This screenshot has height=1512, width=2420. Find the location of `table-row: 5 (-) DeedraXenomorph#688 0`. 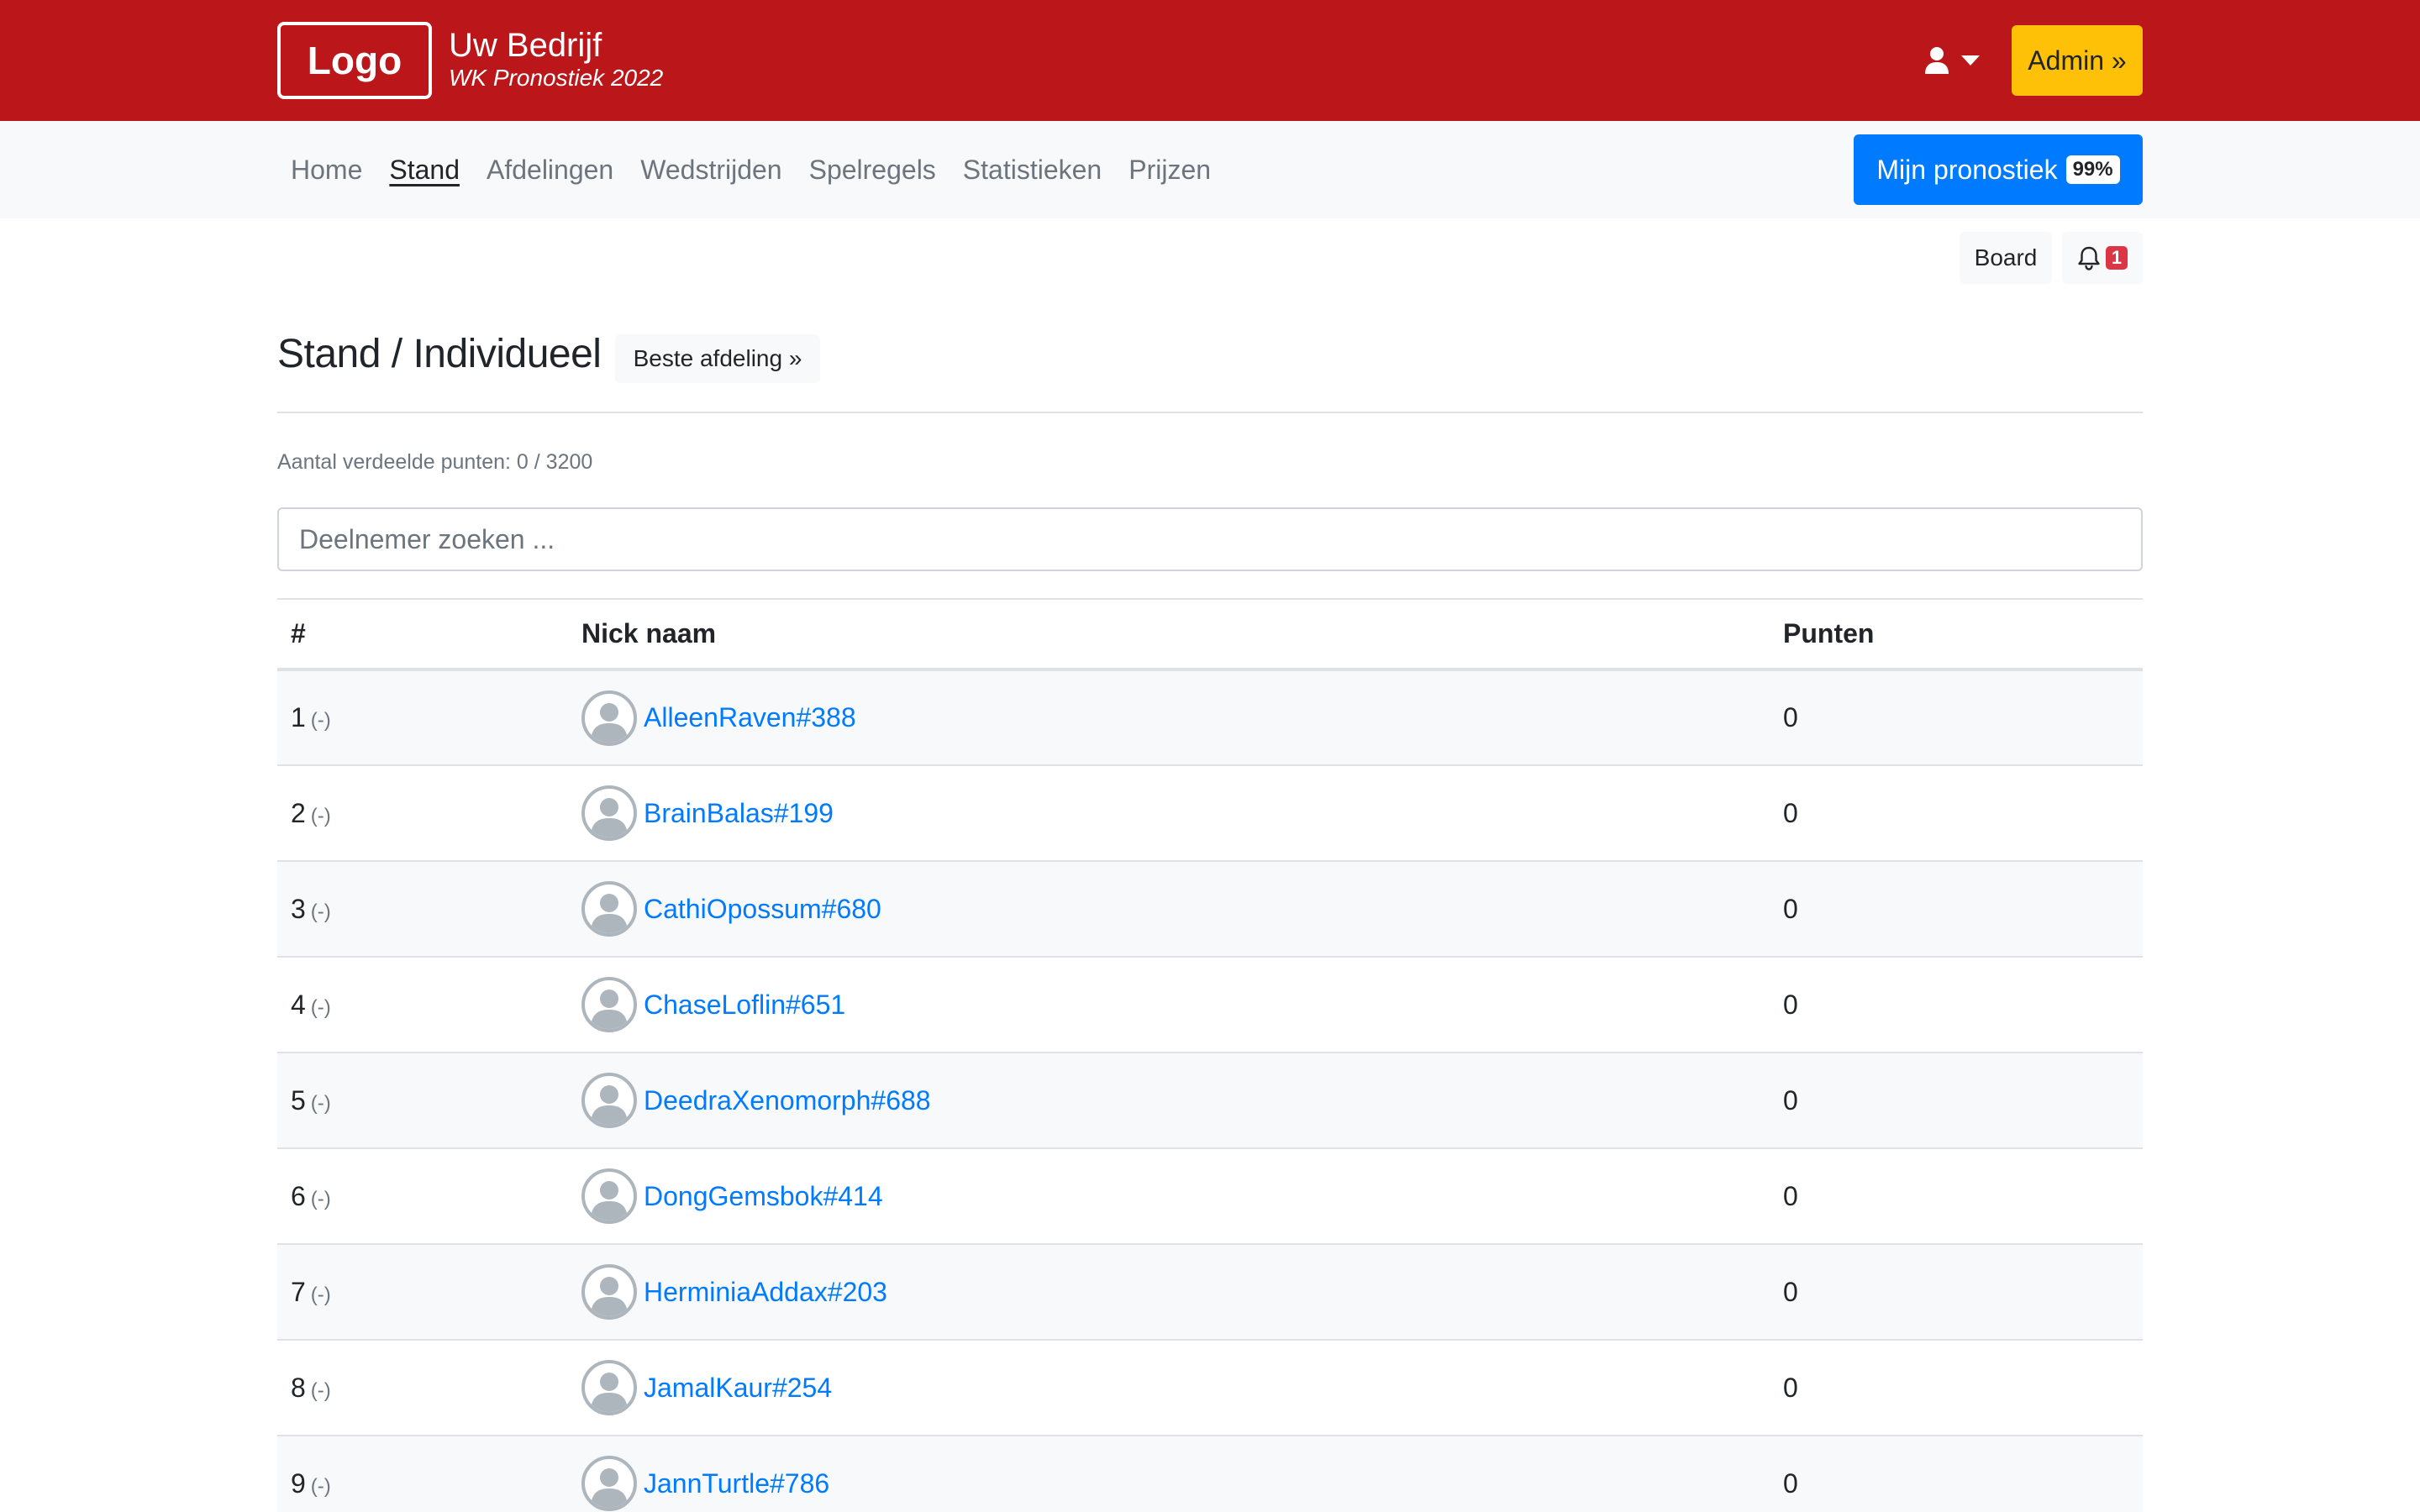

table-row: 5 (-) DeedraXenomorph#688 0 is located at coordinates (1210, 1101).